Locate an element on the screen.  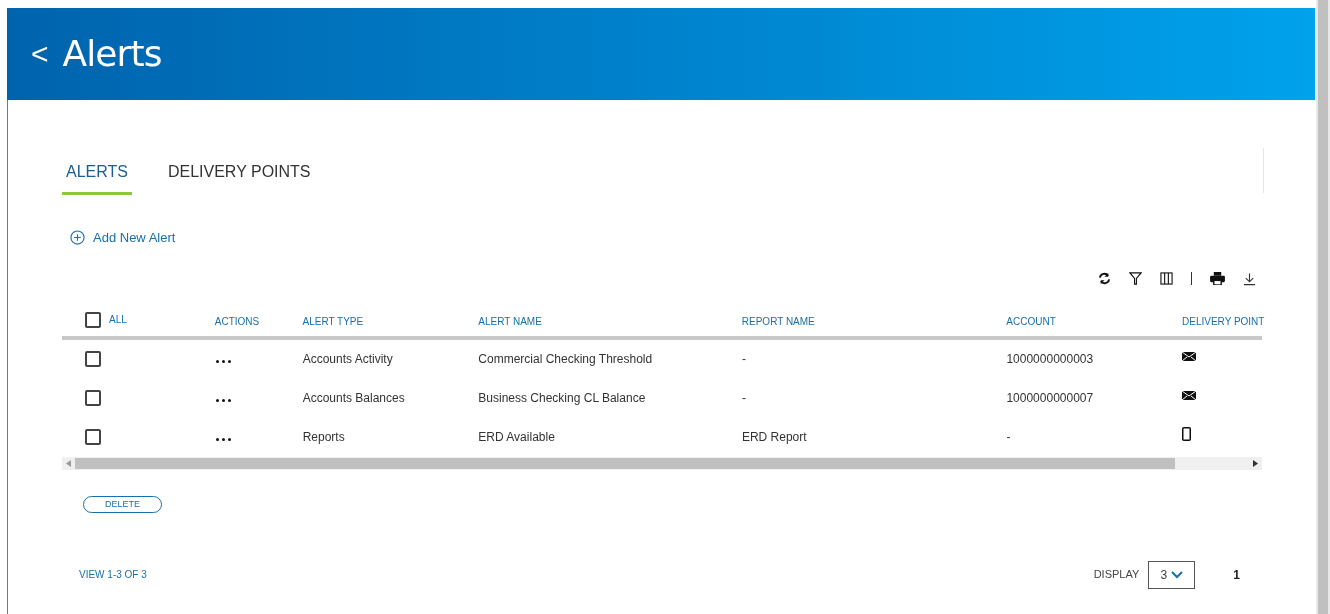
table-cell: 1000000000003 is located at coordinates (1050, 359).